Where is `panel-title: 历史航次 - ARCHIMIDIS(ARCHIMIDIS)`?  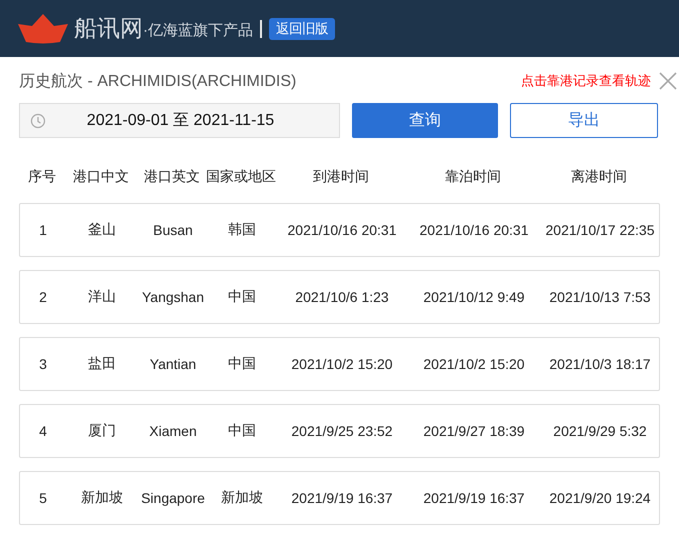 panel-title: 历史航次 - ARCHIMIDIS(ARCHIMIDIS) is located at coordinates (157, 82).